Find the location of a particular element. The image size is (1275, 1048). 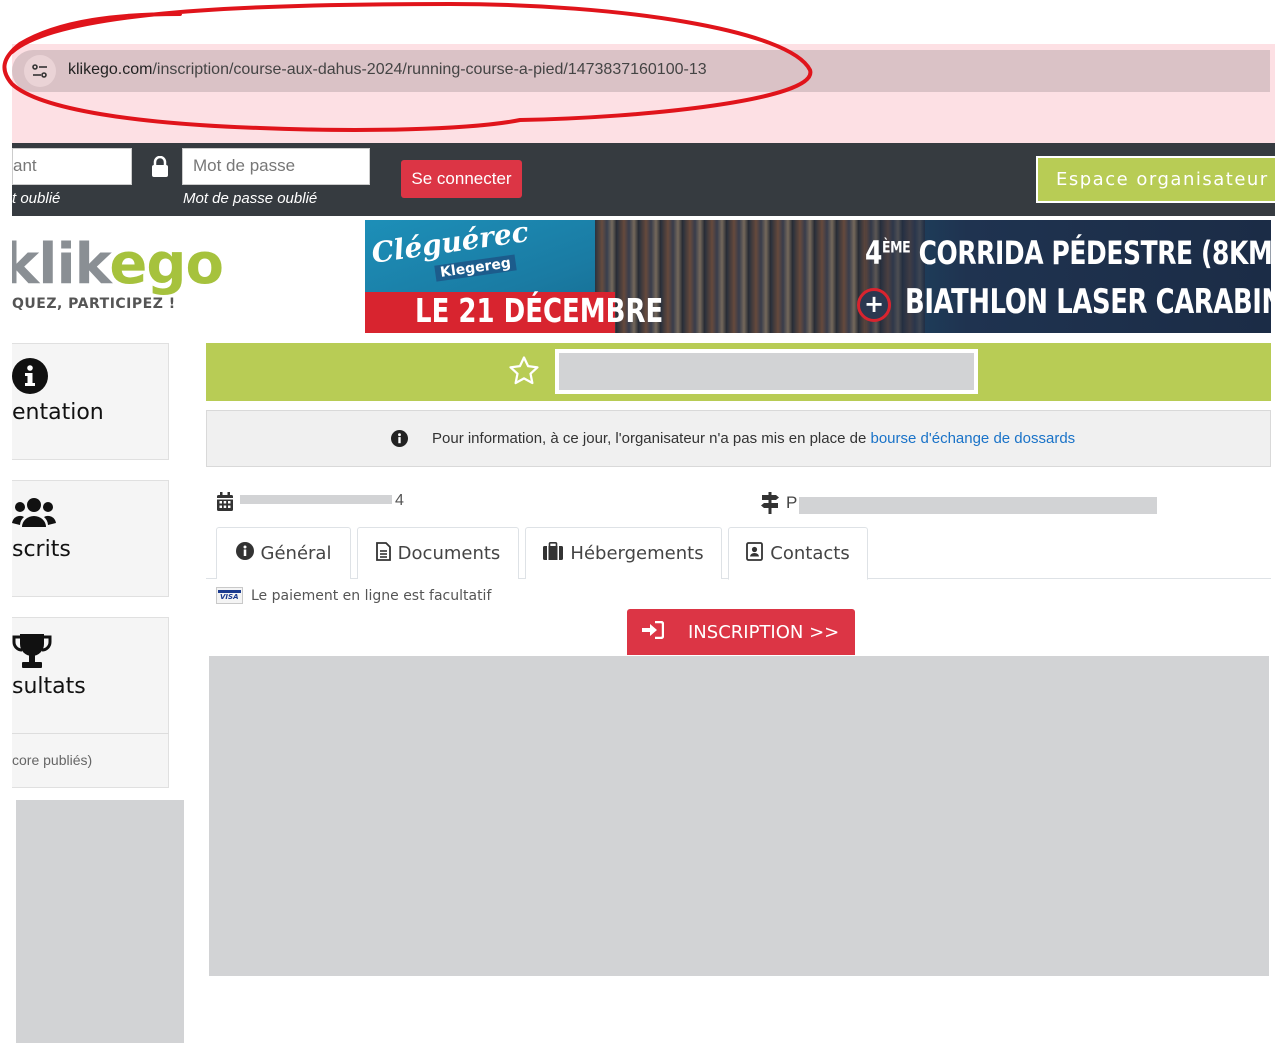

users-icon is located at coordinates (34, 515).